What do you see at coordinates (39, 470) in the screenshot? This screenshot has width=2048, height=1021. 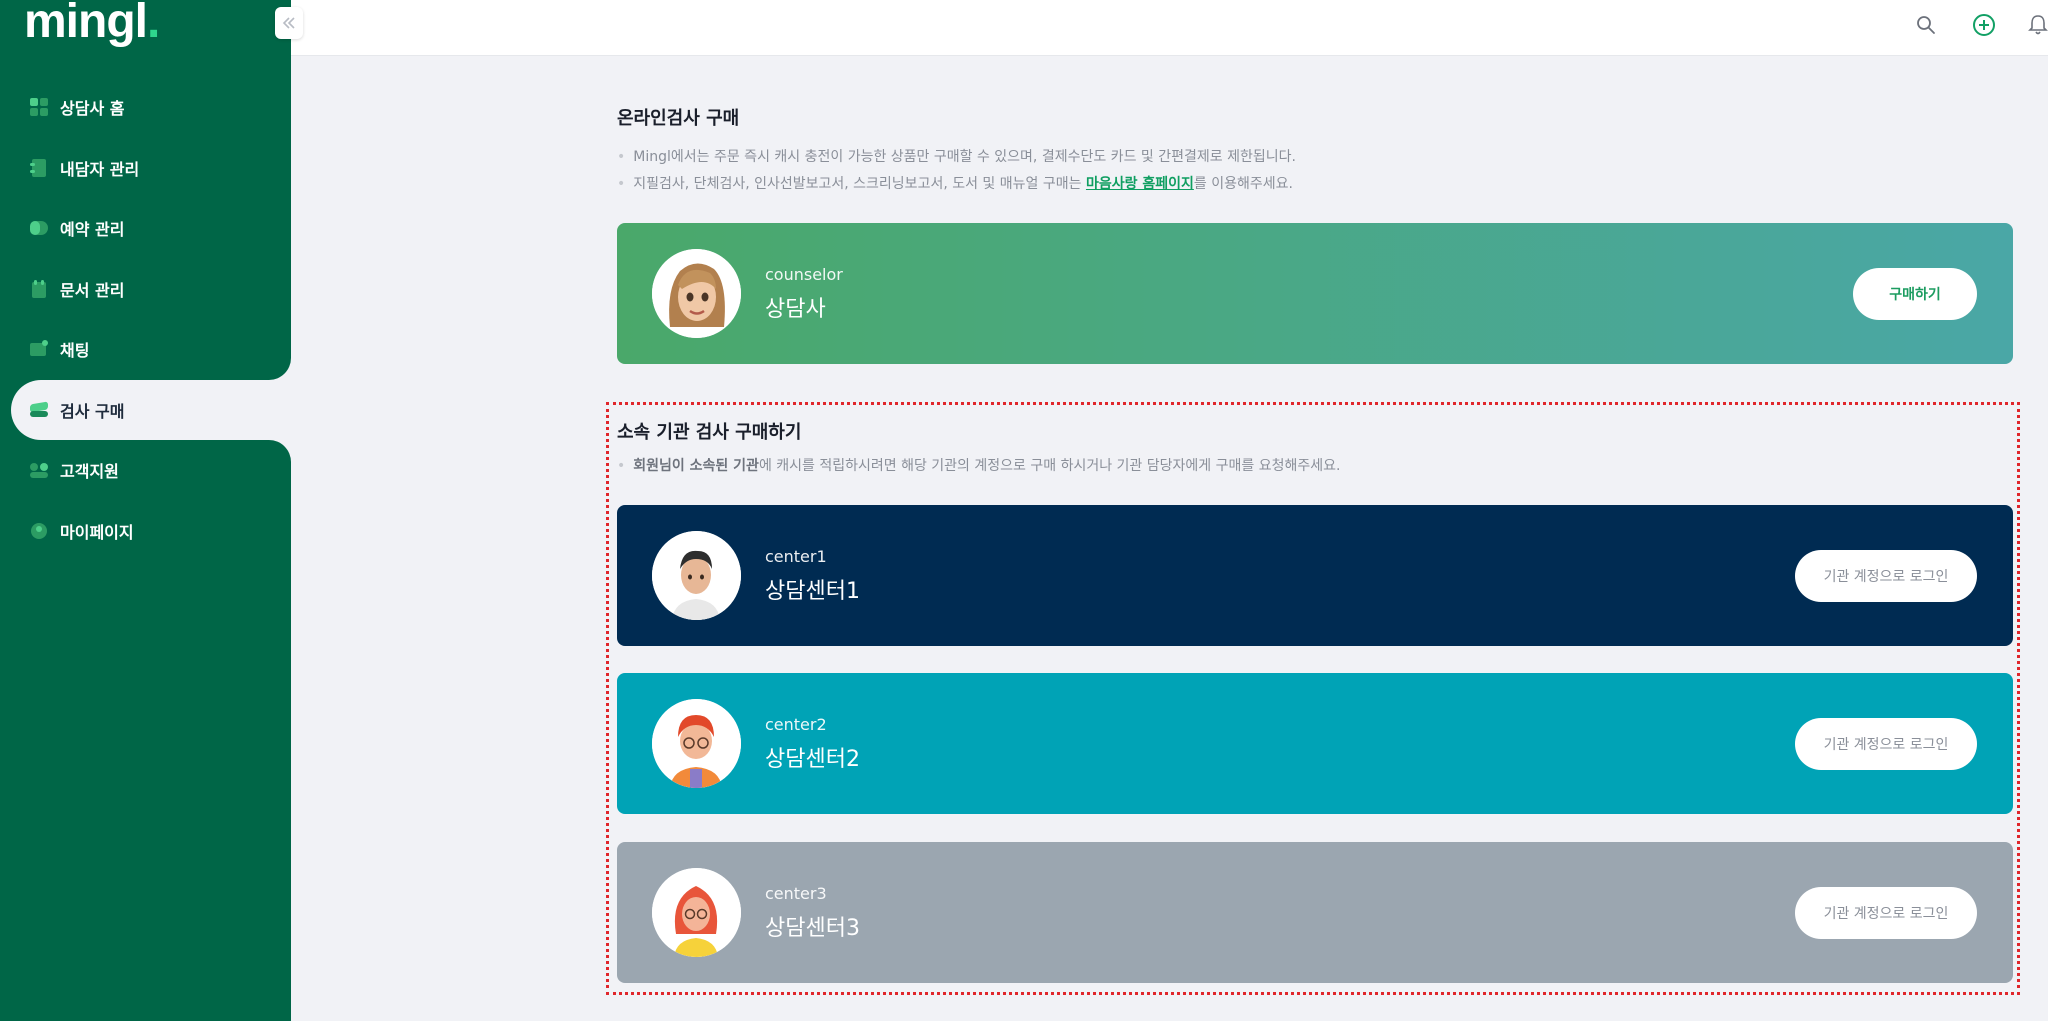 I see `support-icon` at bounding box center [39, 470].